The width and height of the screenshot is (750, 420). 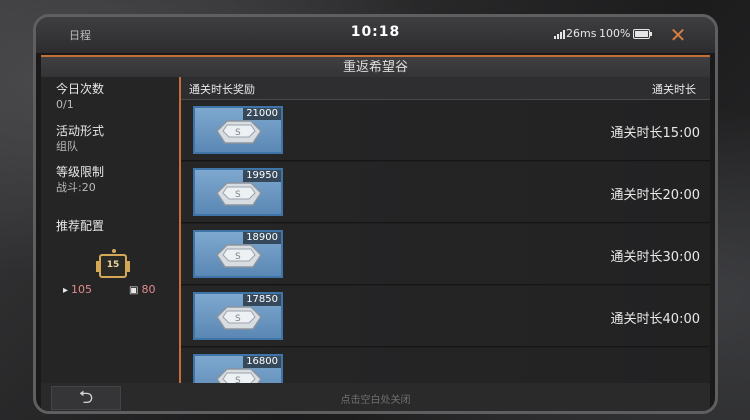 I want to click on battery-text: 100%, so click(x=615, y=33).